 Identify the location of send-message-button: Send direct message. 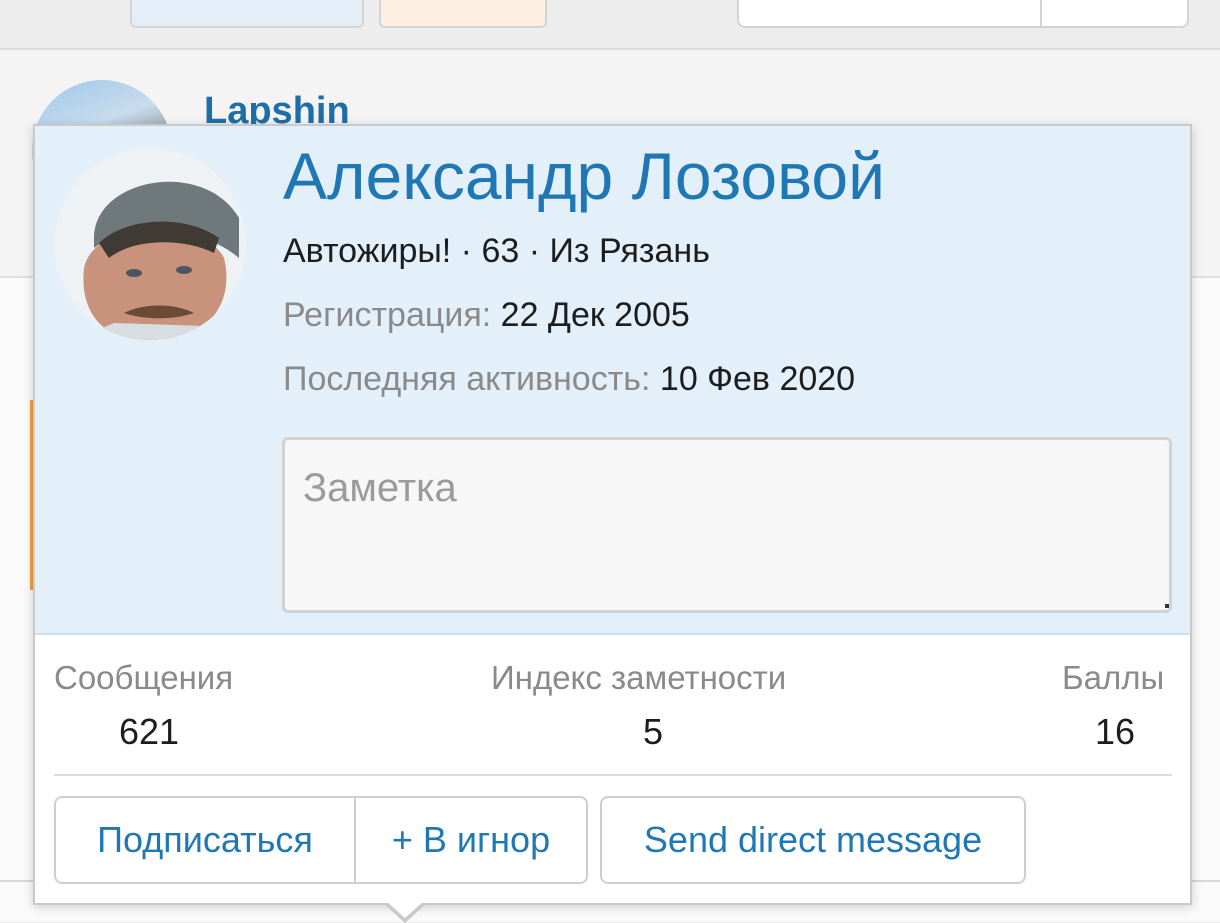
(813, 840).